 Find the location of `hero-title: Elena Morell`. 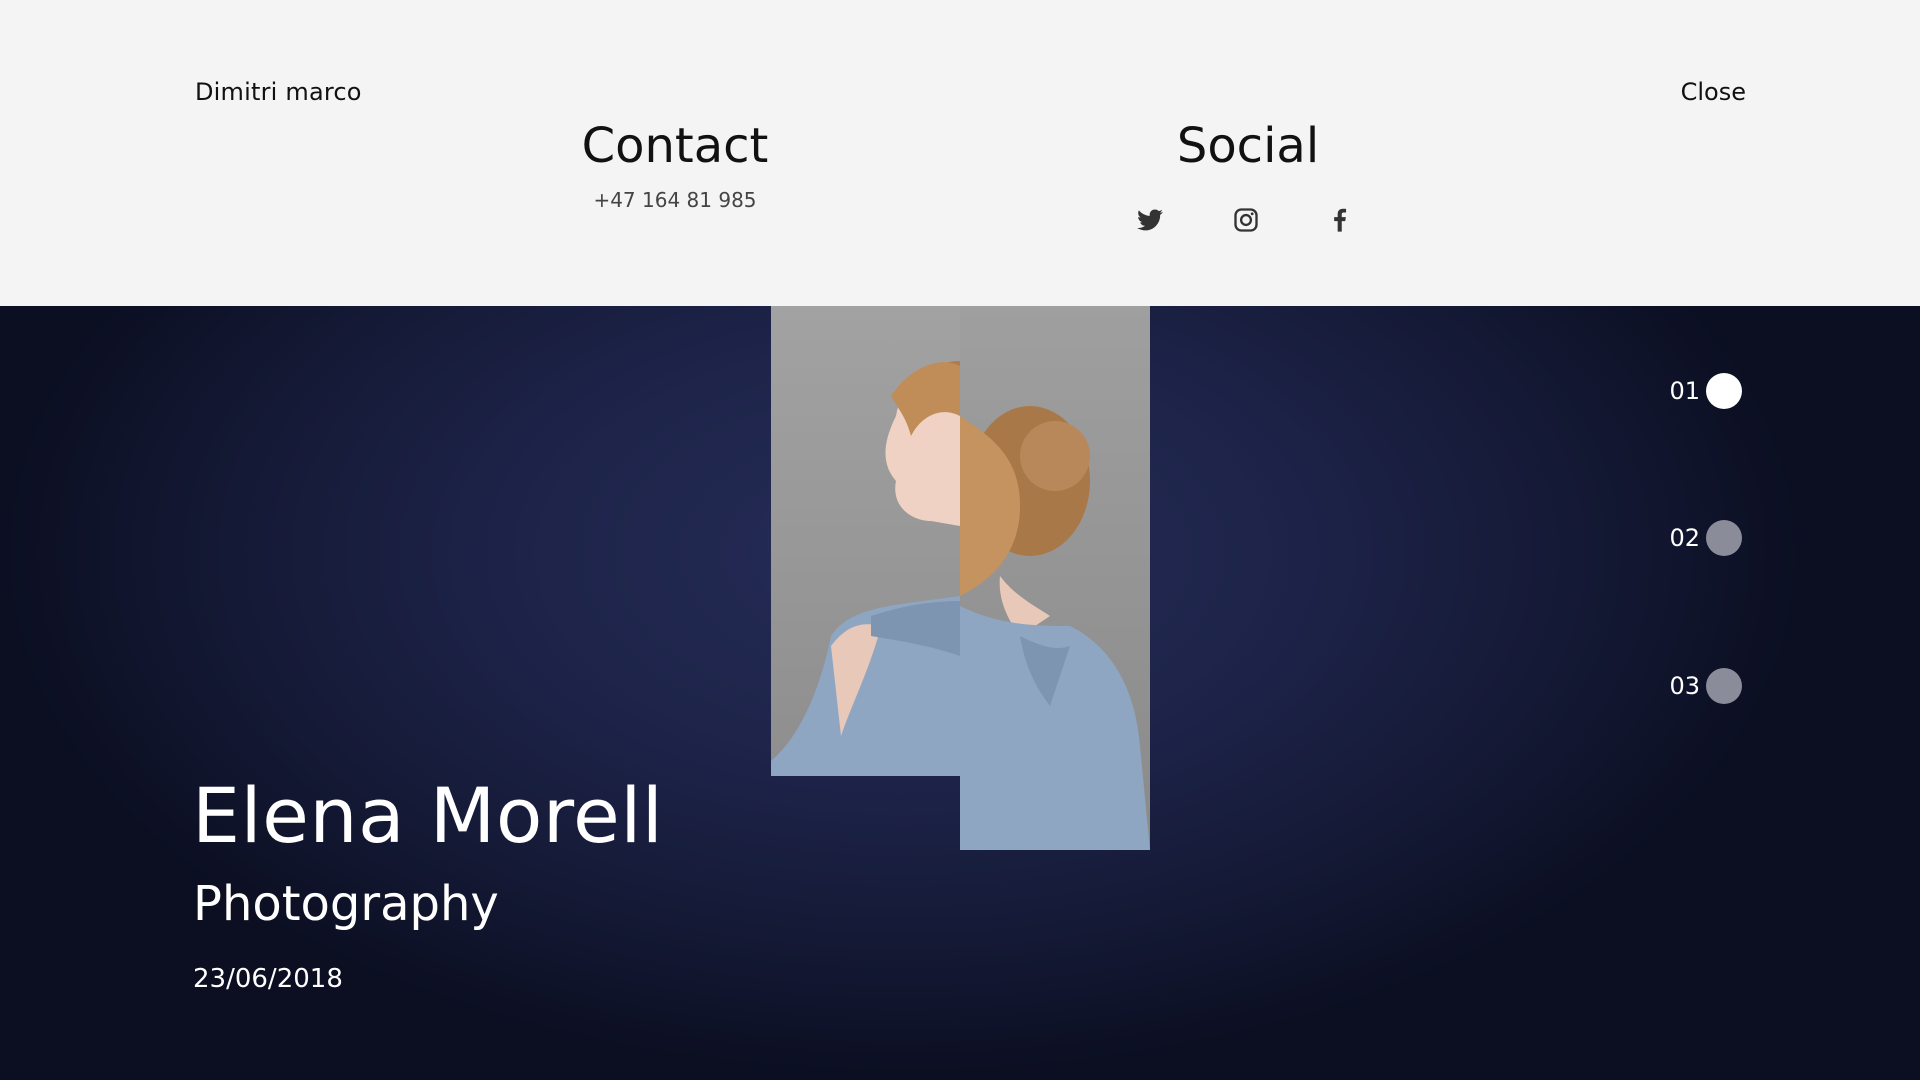

hero-title: Elena Morell is located at coordinates (428, 815).